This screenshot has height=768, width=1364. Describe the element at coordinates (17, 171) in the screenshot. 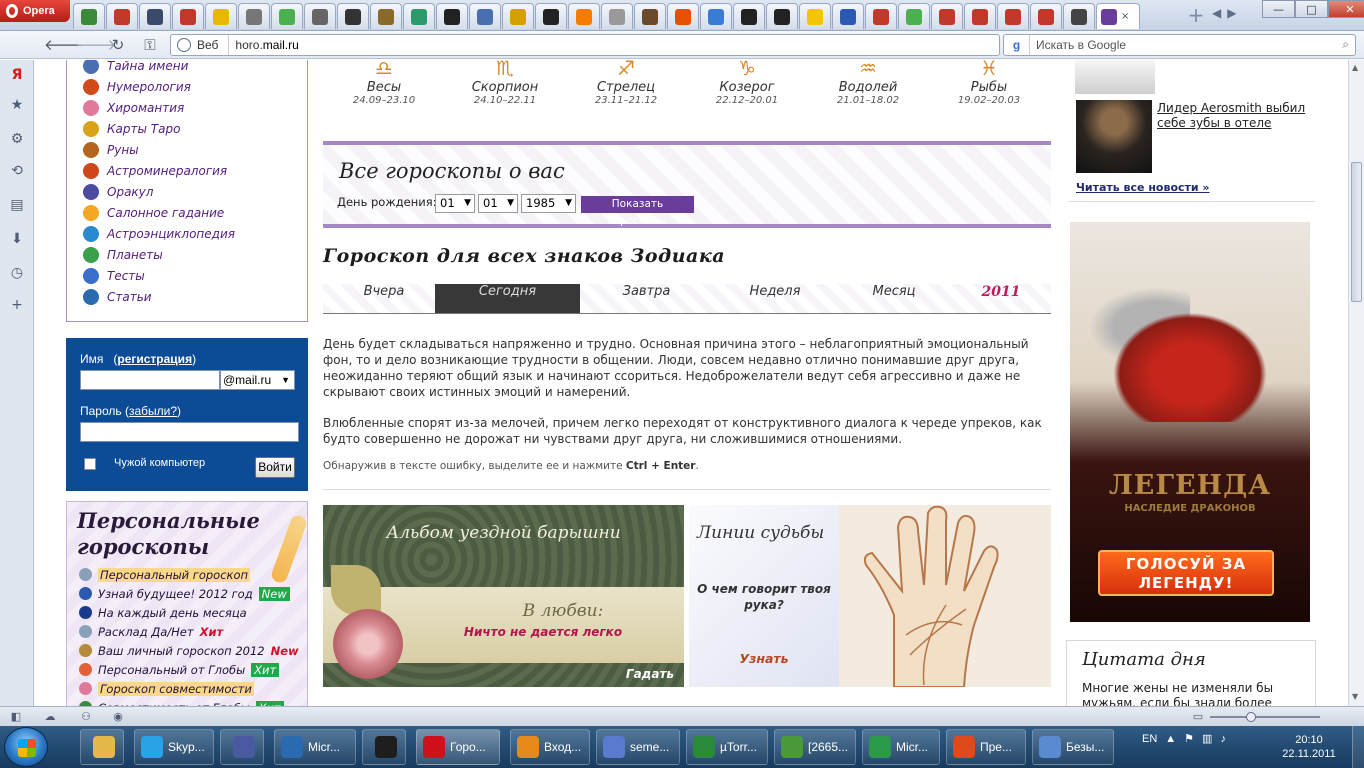

I see `share-icon: ⟲` at that location.